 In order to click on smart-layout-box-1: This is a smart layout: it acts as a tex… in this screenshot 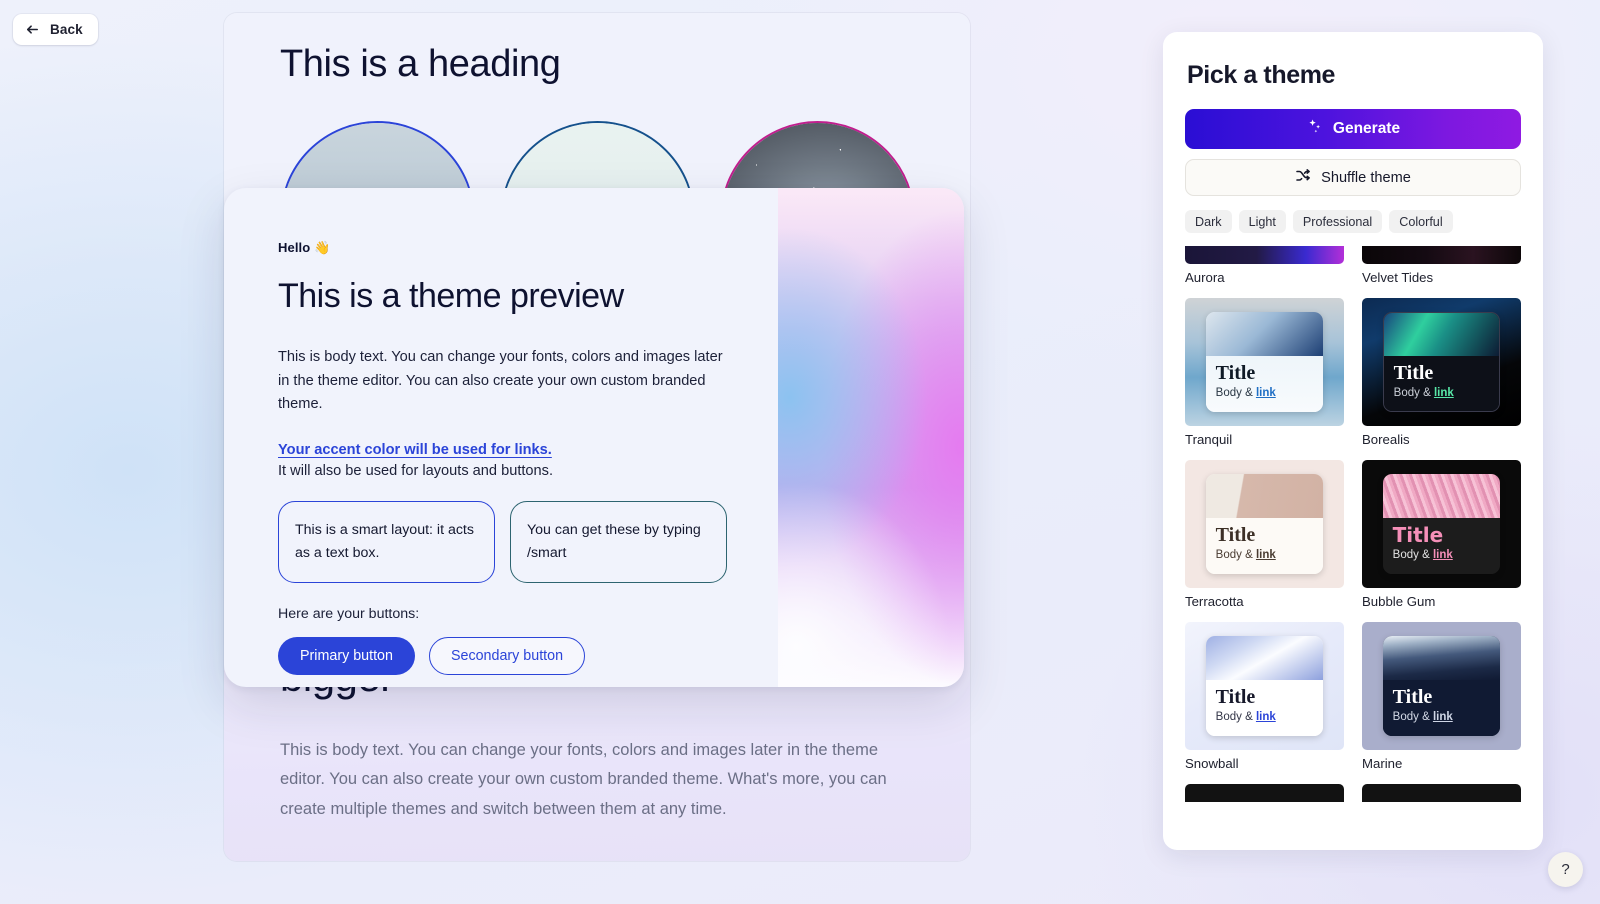, I will do `click(386, 541)`.